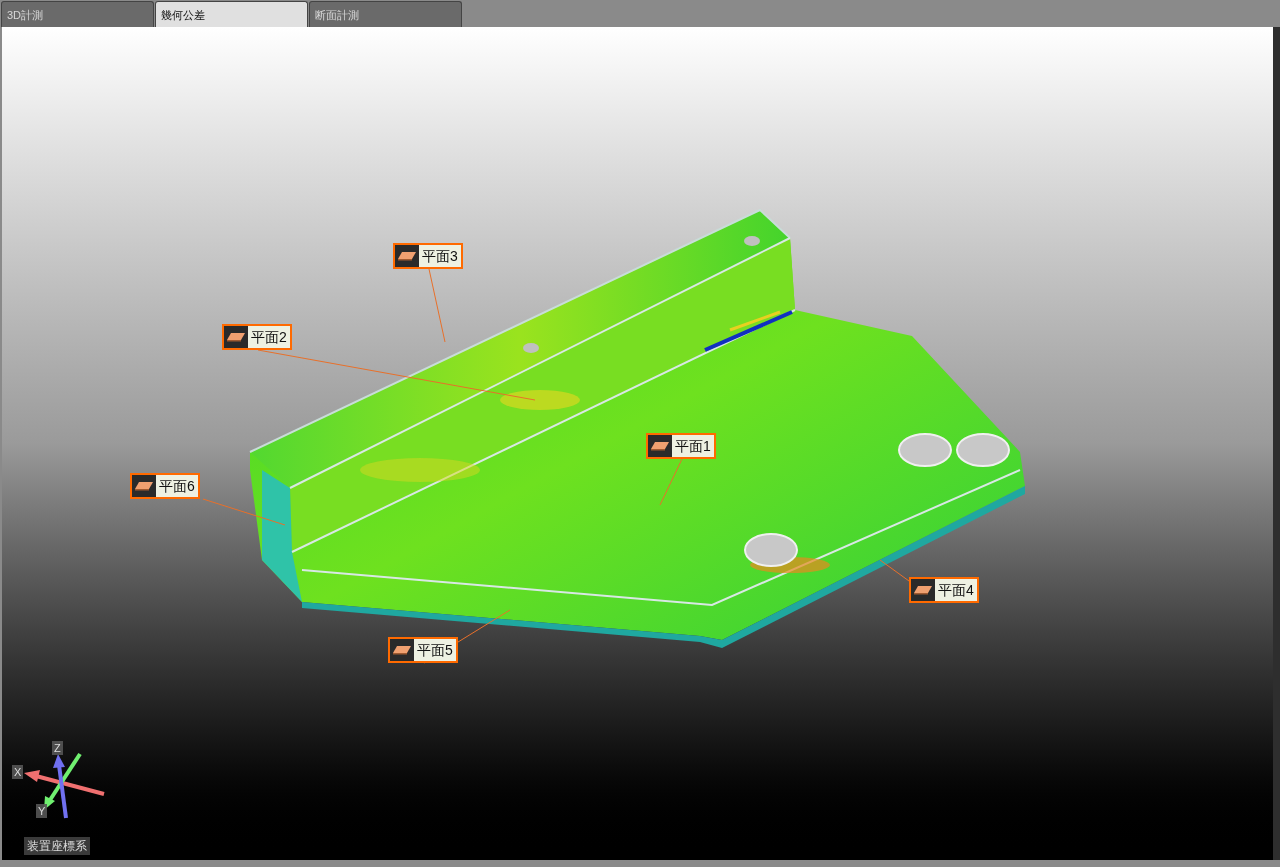  What do you see at coordinates (177, 486) in the screenshot?
I see `callout-label: 平面6` at bounding box center [177, 486].